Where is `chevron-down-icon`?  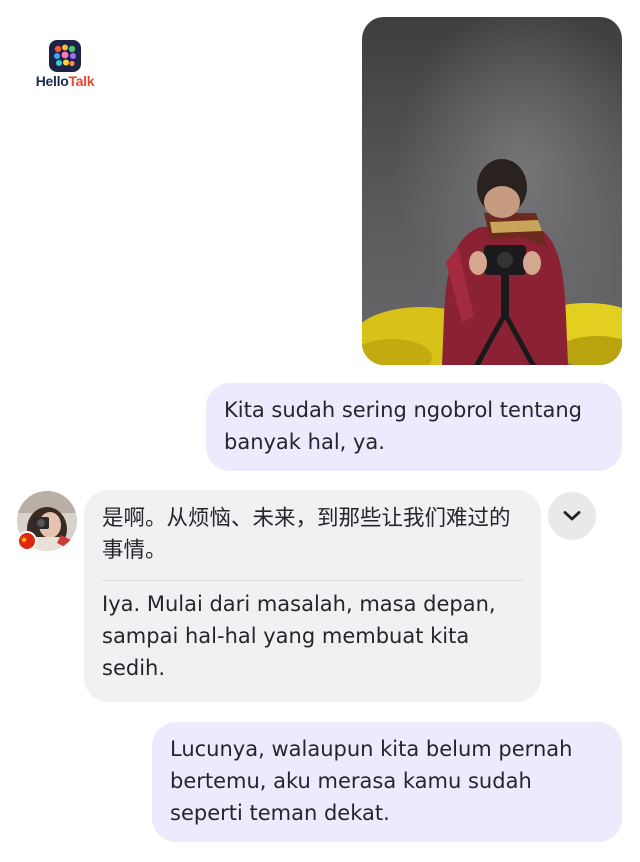
chevron-down-icon is located at coordinates (572, 516).